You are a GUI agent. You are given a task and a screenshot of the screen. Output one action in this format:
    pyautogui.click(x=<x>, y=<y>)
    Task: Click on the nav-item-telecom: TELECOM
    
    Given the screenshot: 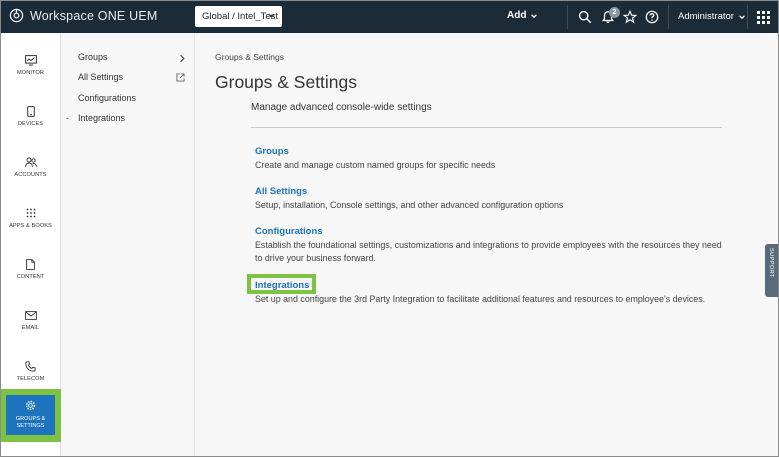 What is the action you would take?
    pyautogui.click(x=30, y=371)
    